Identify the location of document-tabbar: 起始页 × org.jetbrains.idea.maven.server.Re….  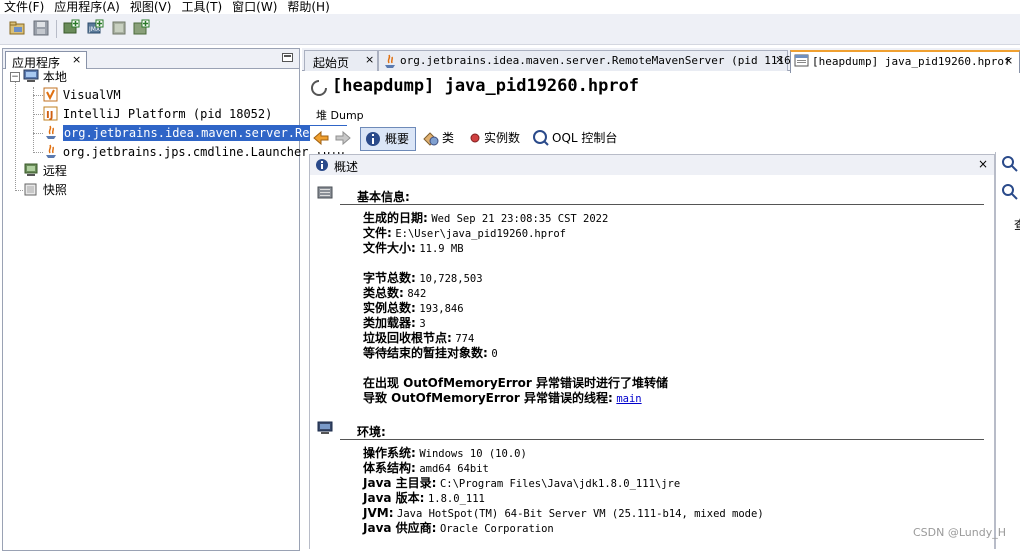
(661, 60).